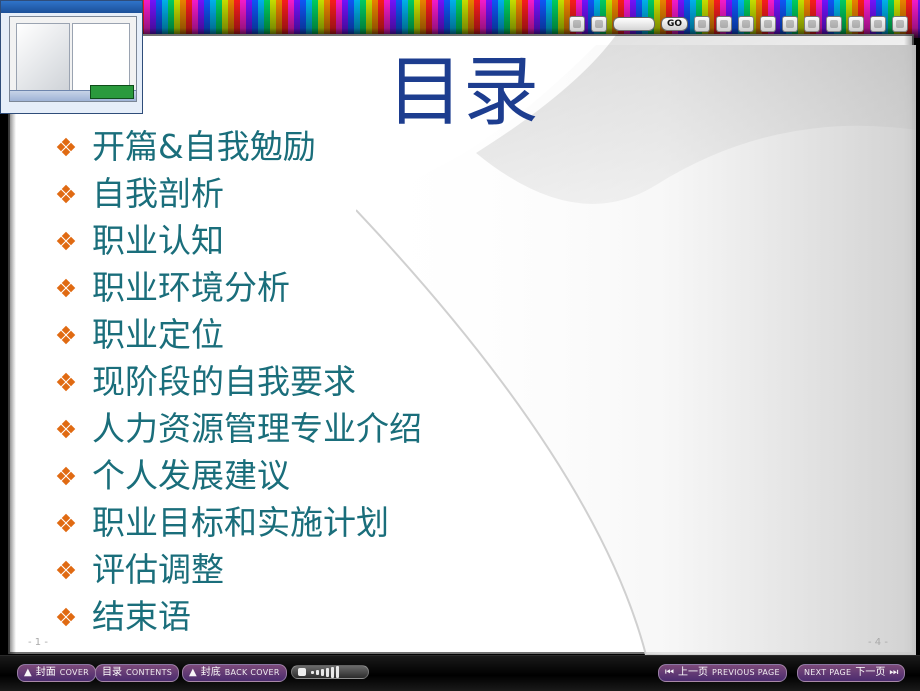 This screenshot has width=920, height=691. Describe the element at coordinates (302, 672) in the screenshot. I see `speaker-icon` at that location.